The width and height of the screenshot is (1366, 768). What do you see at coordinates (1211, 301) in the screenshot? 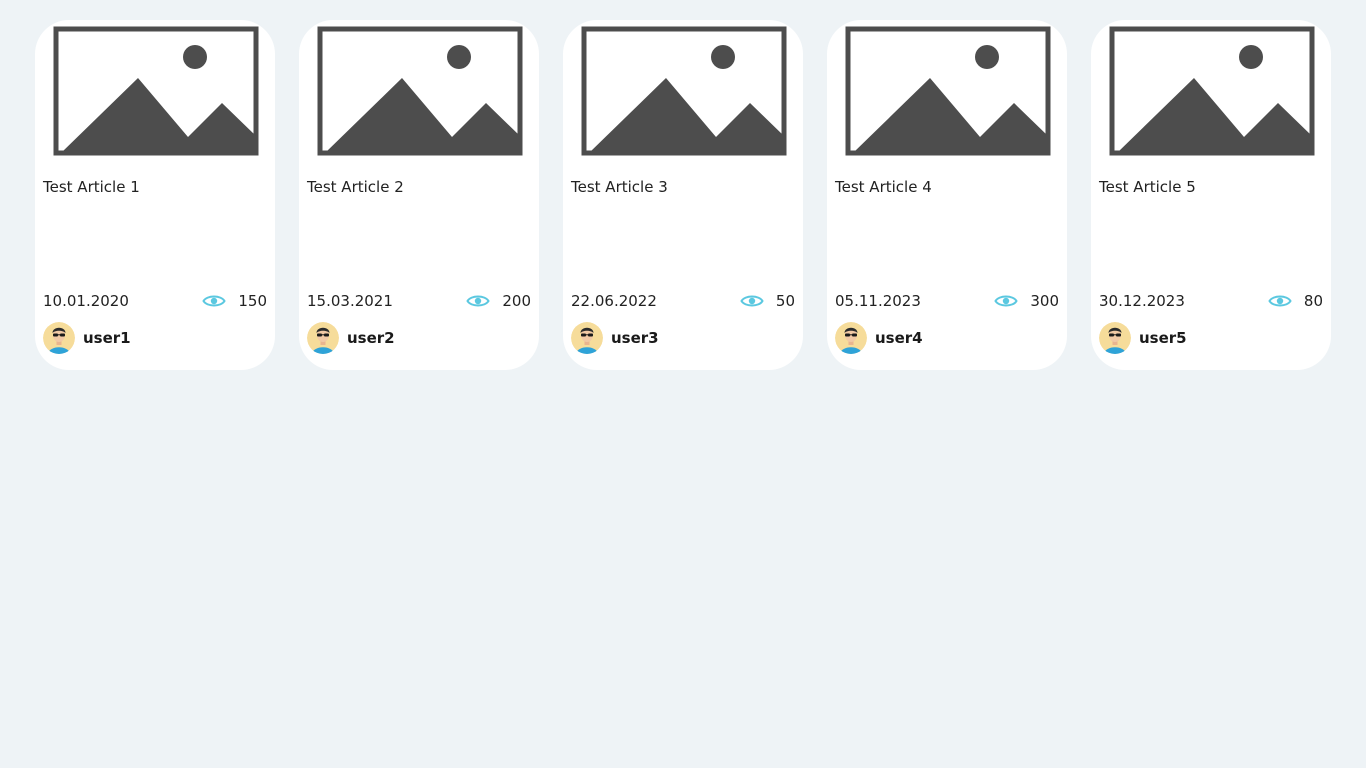
I see `article-meta: 30.12.2023 80` at bounding box center [1211, 301].